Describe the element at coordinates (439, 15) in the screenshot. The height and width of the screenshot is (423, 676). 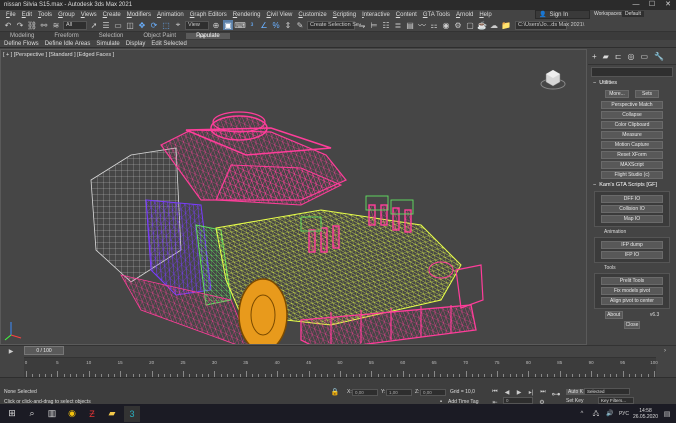
I see `menu-gta-tools: GTA Tools` at that location.